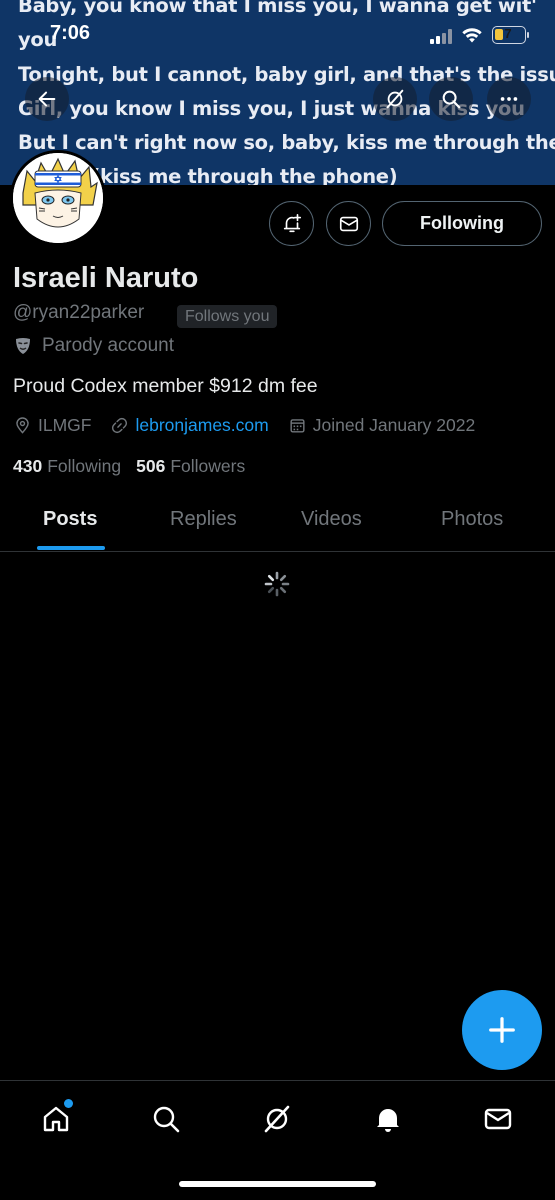  I want to click on search-button, so click(451, 99).